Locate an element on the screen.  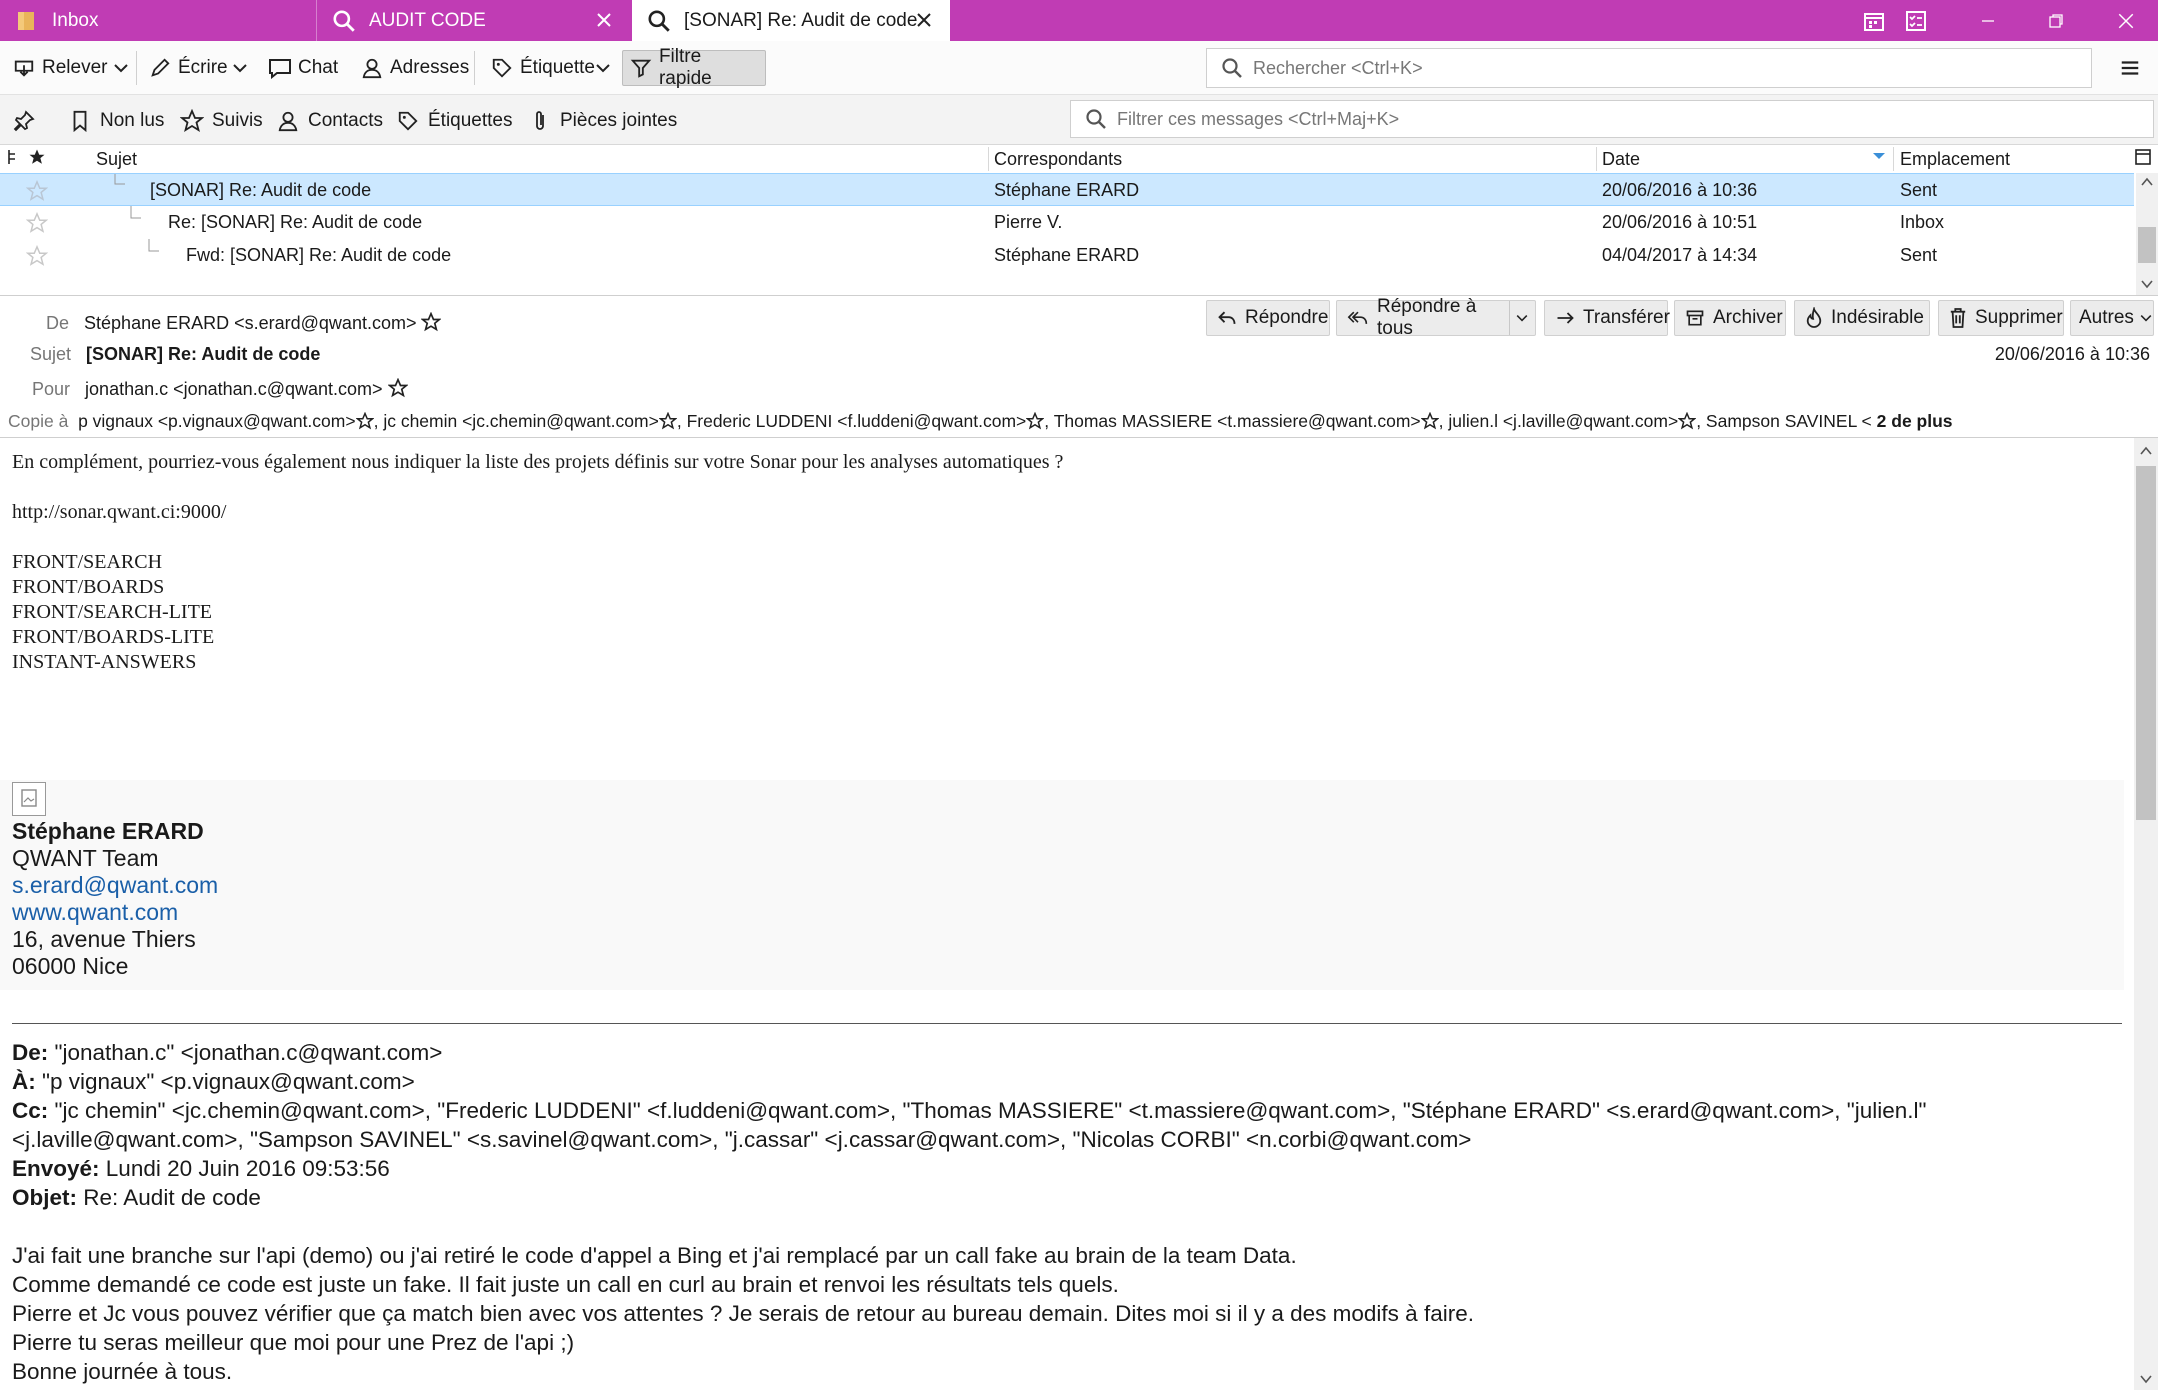
menu-button is located at coordinates (2133, 68).